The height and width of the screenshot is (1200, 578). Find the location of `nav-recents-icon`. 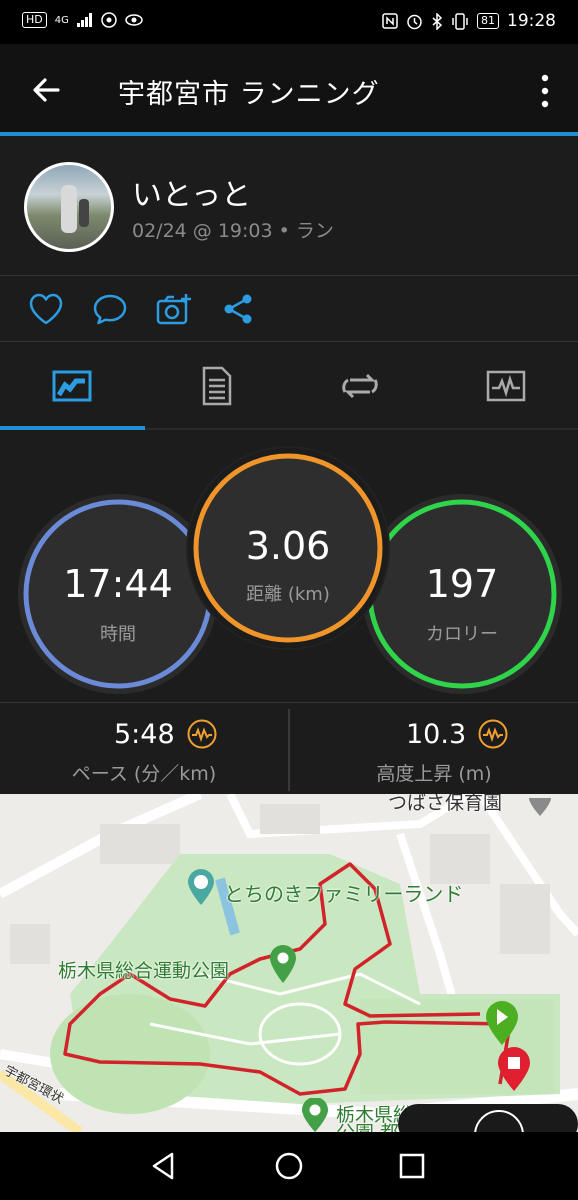

nav-recents-icon is located at coordinates (412, 1166).